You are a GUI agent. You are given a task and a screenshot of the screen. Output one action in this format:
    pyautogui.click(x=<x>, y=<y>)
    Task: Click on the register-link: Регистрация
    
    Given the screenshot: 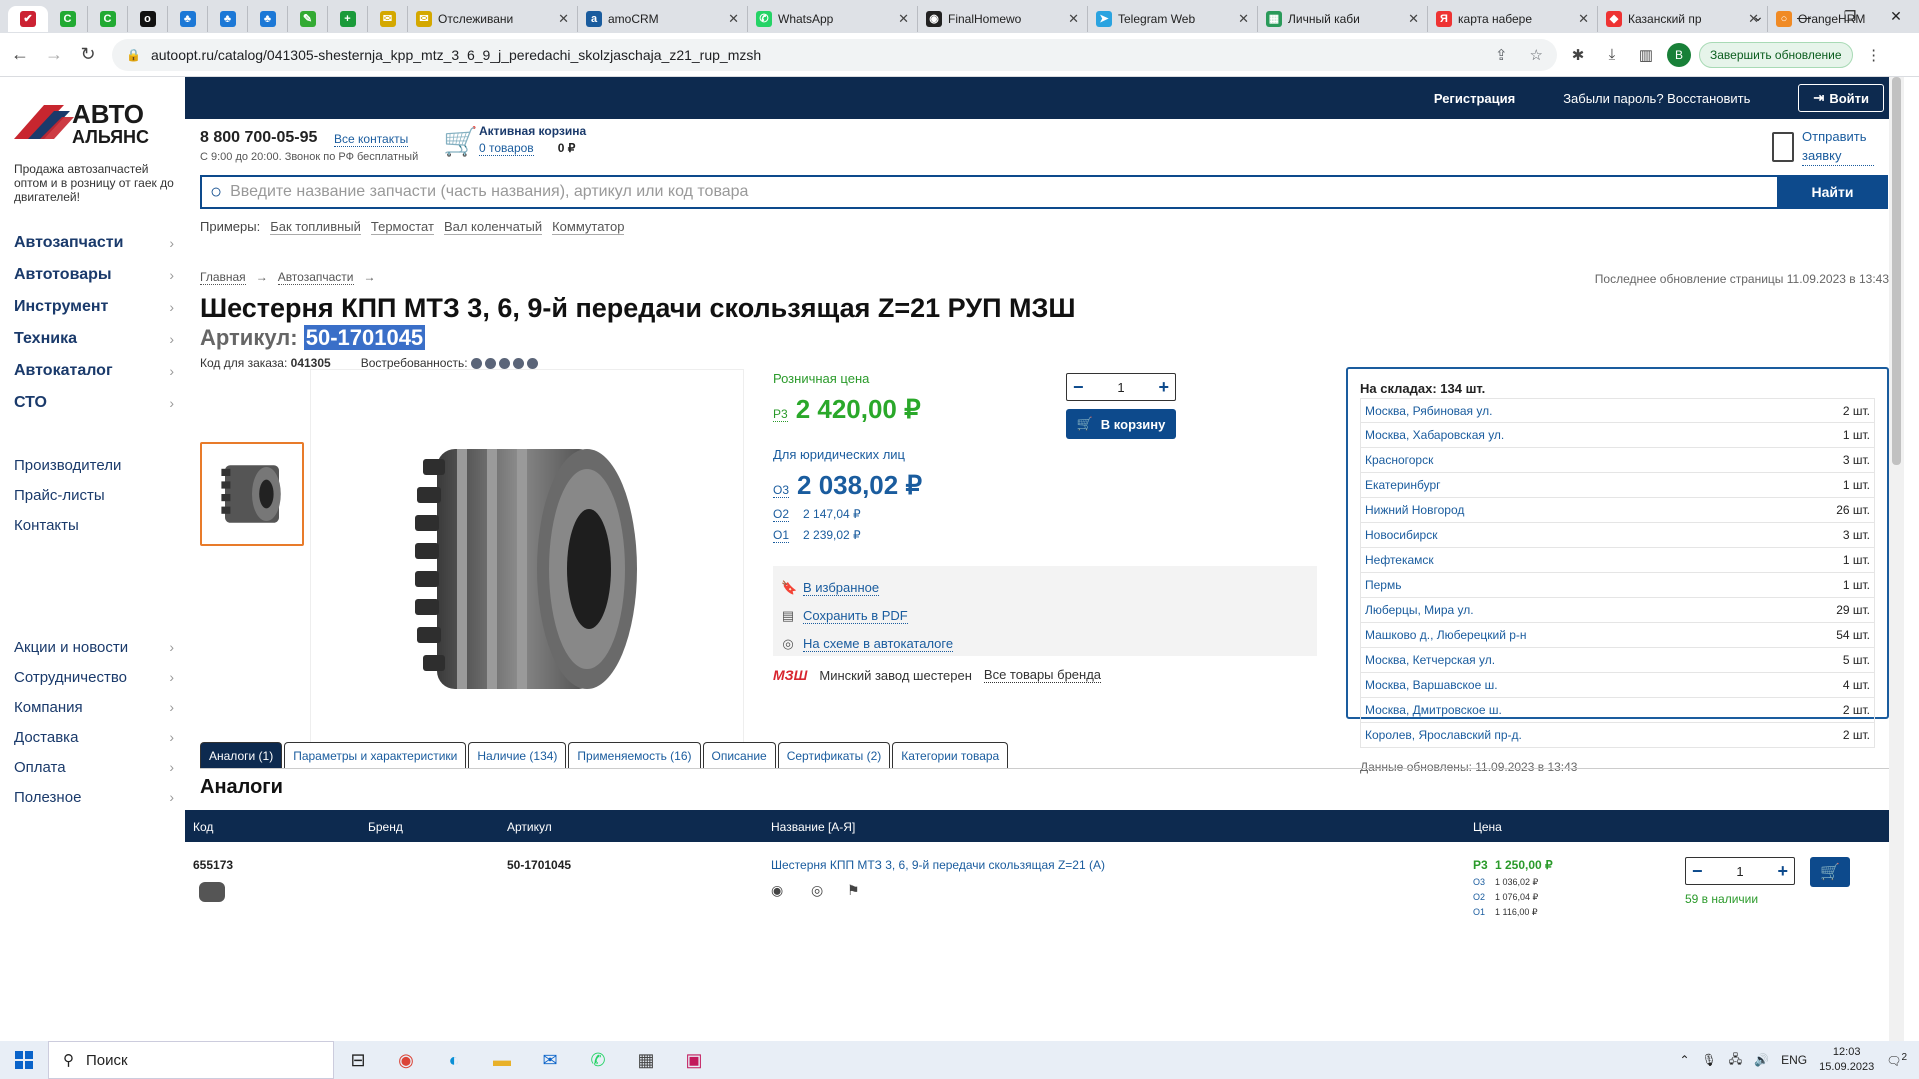 What is the action you would take?
    pyautogui.click(x=1474, y=98)
    